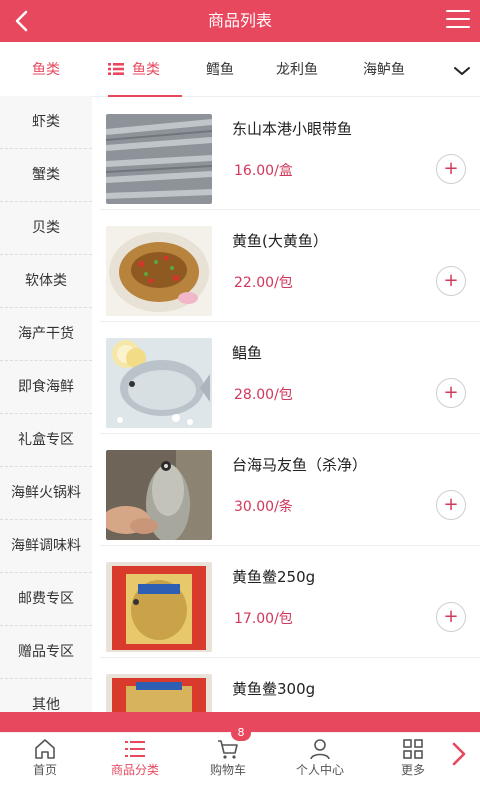  I want to click on tab-cod: 鳕鱼, so click(220, 70).